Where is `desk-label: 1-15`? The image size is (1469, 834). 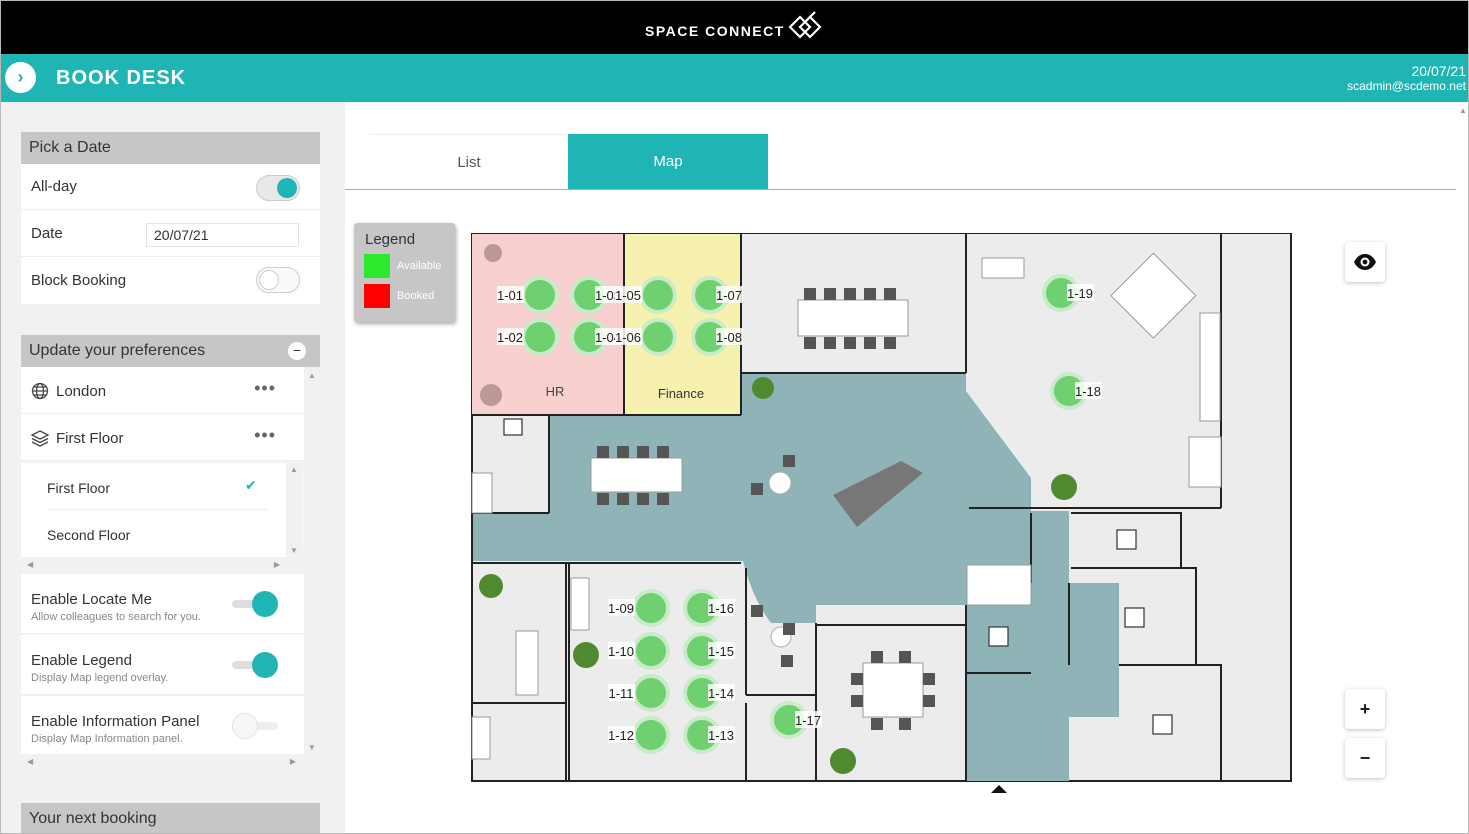
desk-label: 1-15 is located at coordinates (721, 651).